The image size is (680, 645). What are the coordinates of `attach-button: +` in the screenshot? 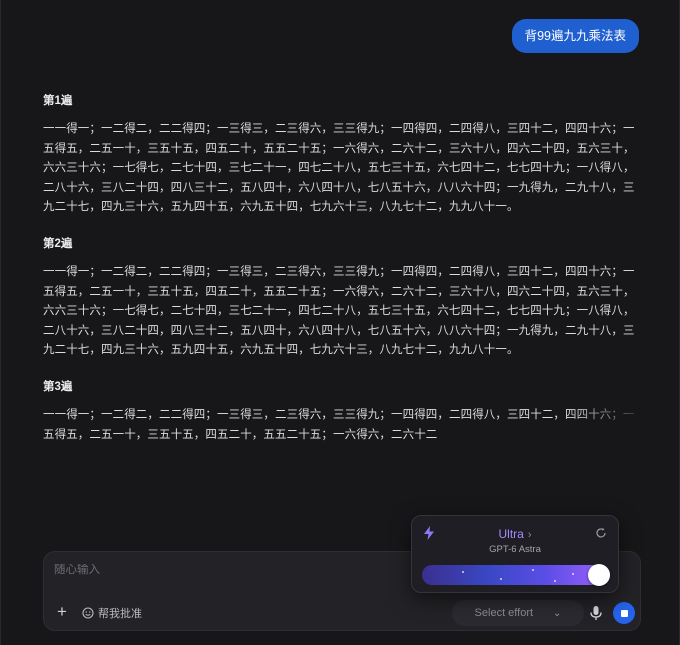 It's located at (62, 611).